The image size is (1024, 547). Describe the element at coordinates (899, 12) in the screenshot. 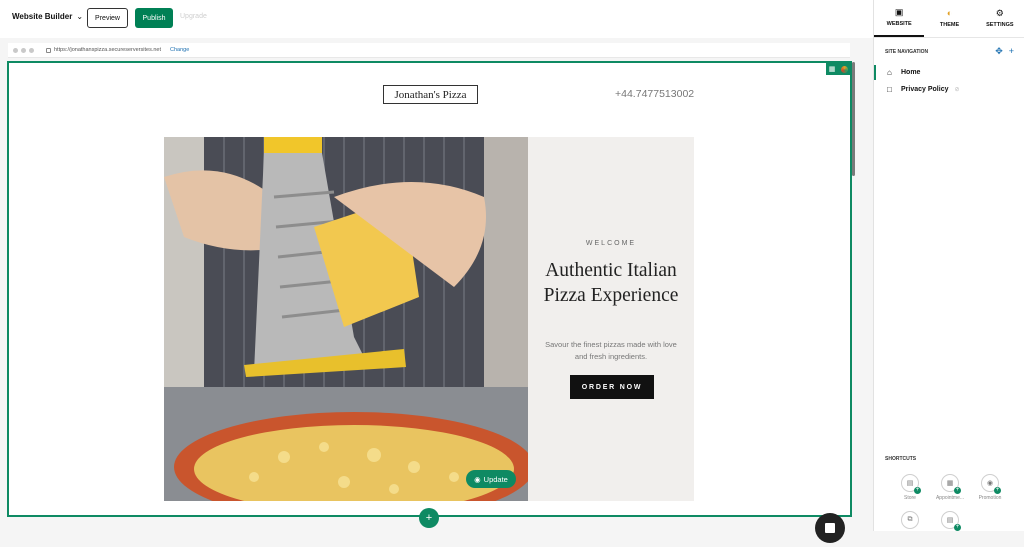

I see `layout-icon: ▣` at that location.